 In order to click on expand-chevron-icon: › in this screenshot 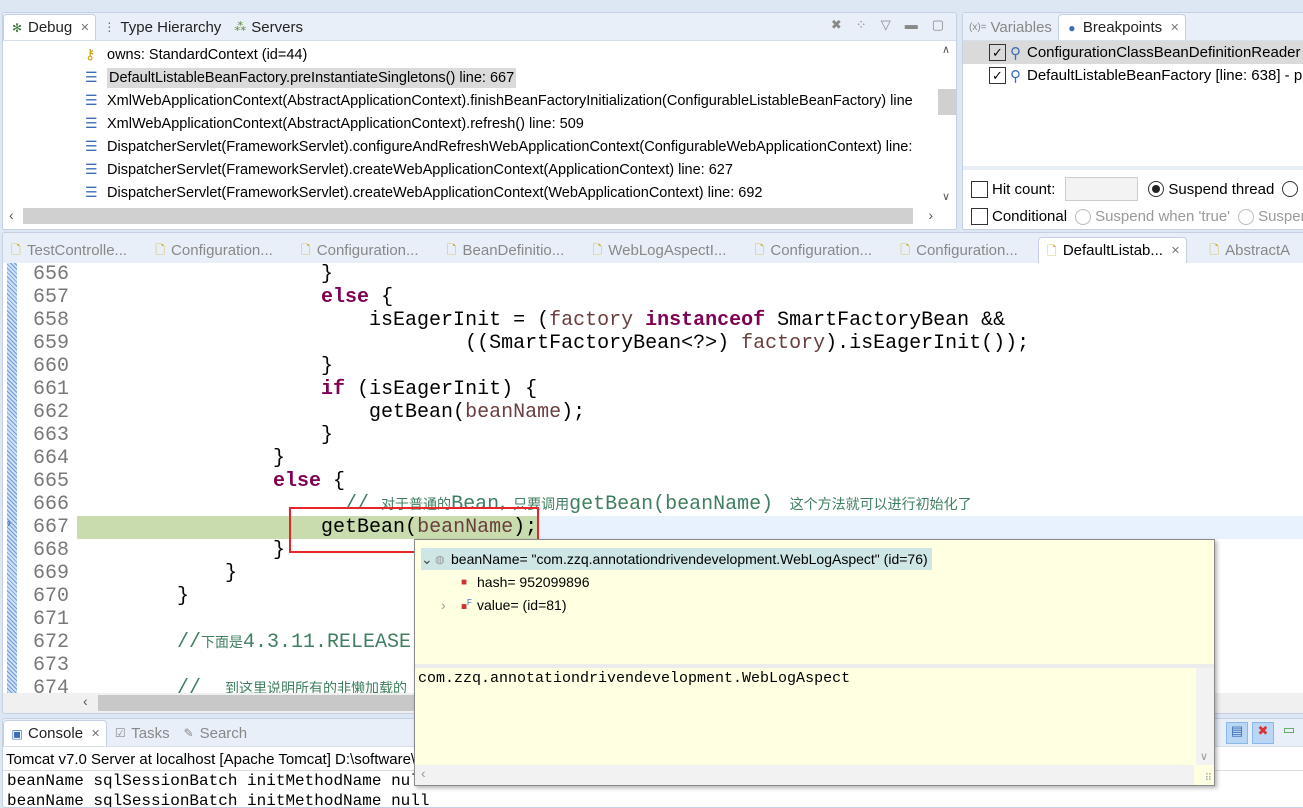, I will do `click(451, 605)`.